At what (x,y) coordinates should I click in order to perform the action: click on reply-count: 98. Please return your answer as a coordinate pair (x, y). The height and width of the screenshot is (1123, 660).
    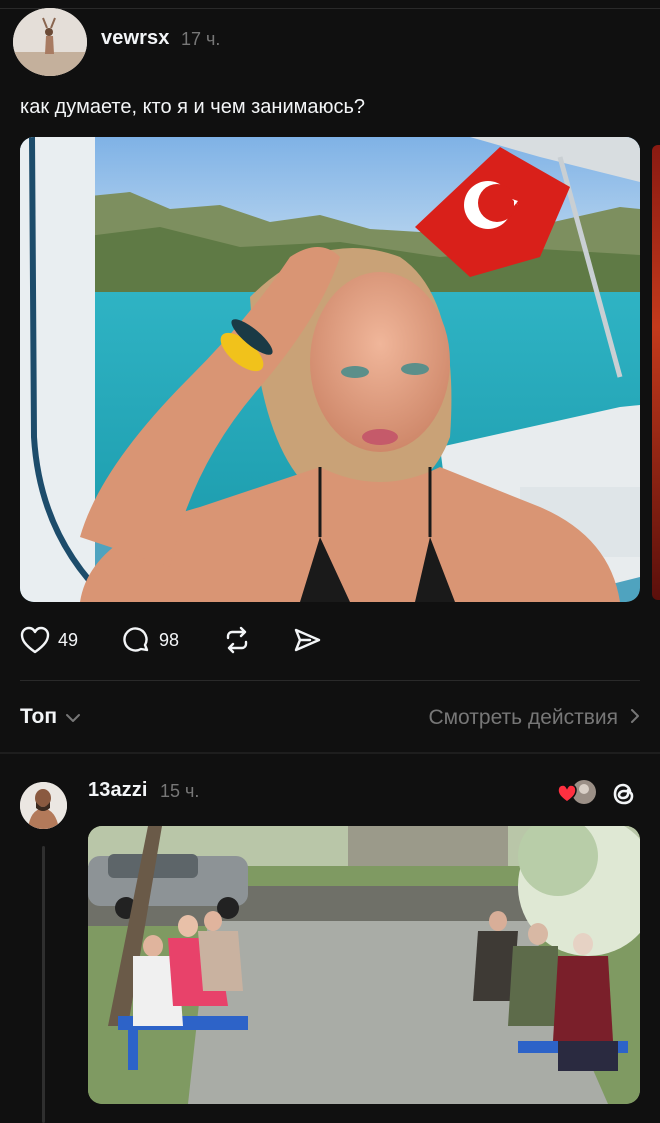
    Looking at the image, I should click on (169, 639).